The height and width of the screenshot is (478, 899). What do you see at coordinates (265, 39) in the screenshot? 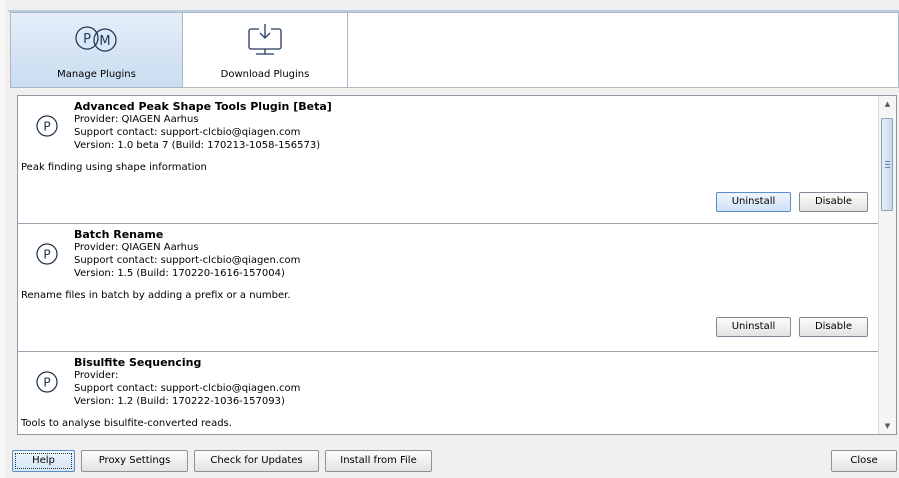
I see `download-monitor-icon` at bounding box center [265, 39].